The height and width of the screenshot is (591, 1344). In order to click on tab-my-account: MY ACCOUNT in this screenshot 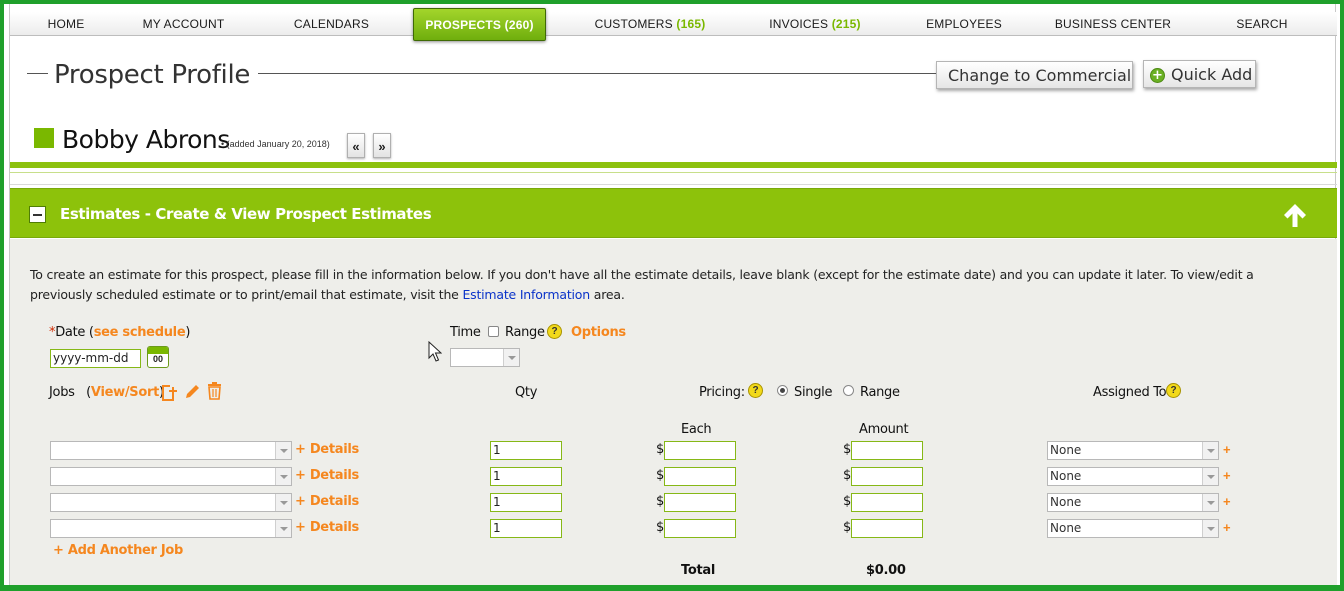, I will do `click(183, 24)`.